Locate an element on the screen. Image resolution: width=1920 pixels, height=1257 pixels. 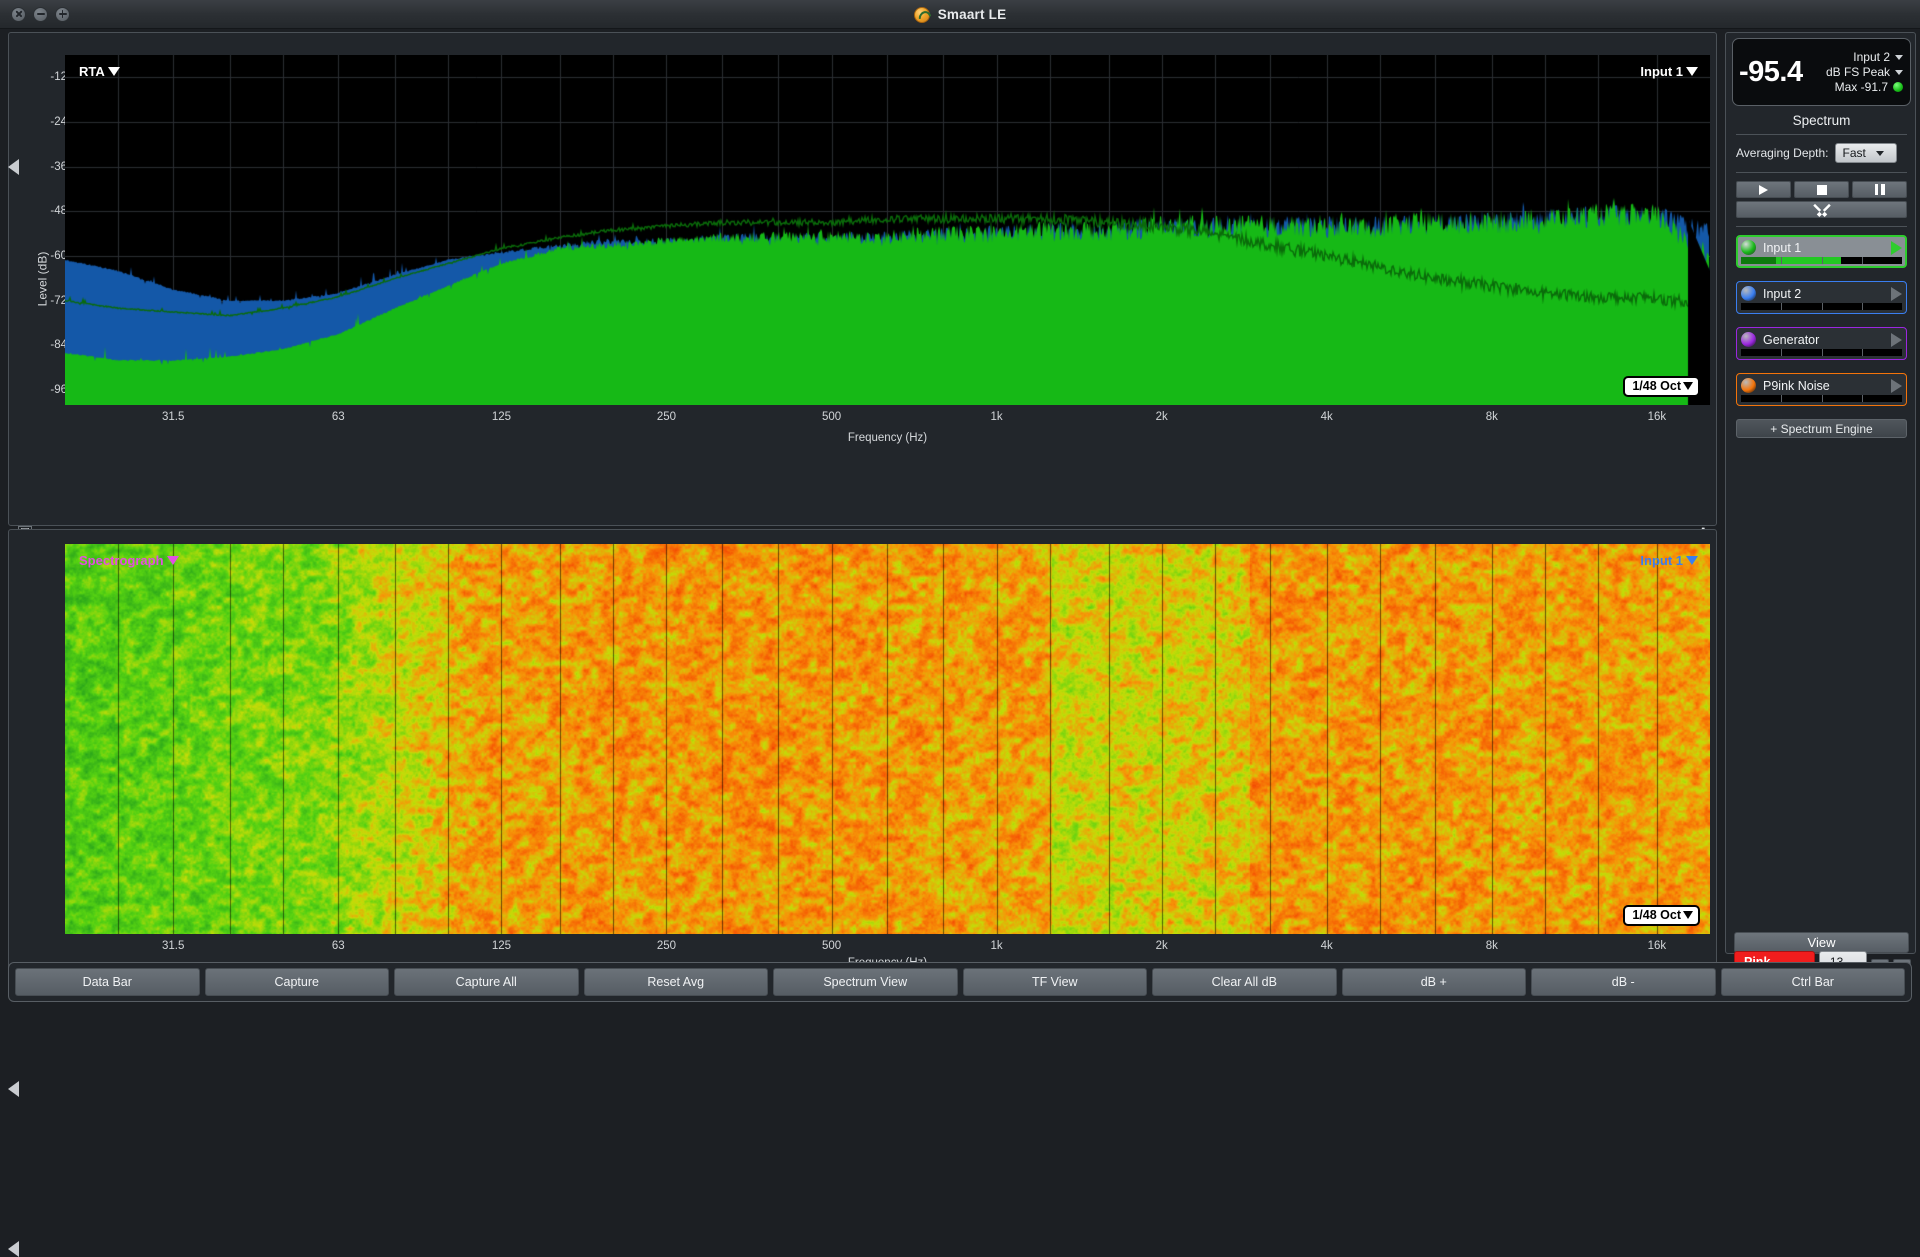
rta-y-tick: -48 is located at coordinates (45, 211).